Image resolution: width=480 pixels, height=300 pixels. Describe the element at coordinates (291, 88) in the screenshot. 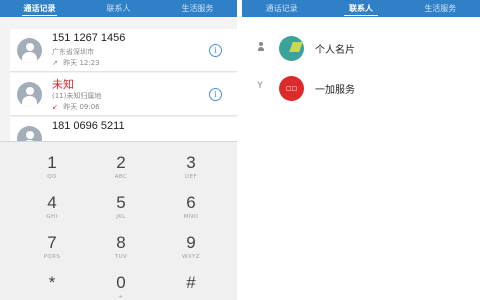

I see `service-logo-icon: □□` at that location.